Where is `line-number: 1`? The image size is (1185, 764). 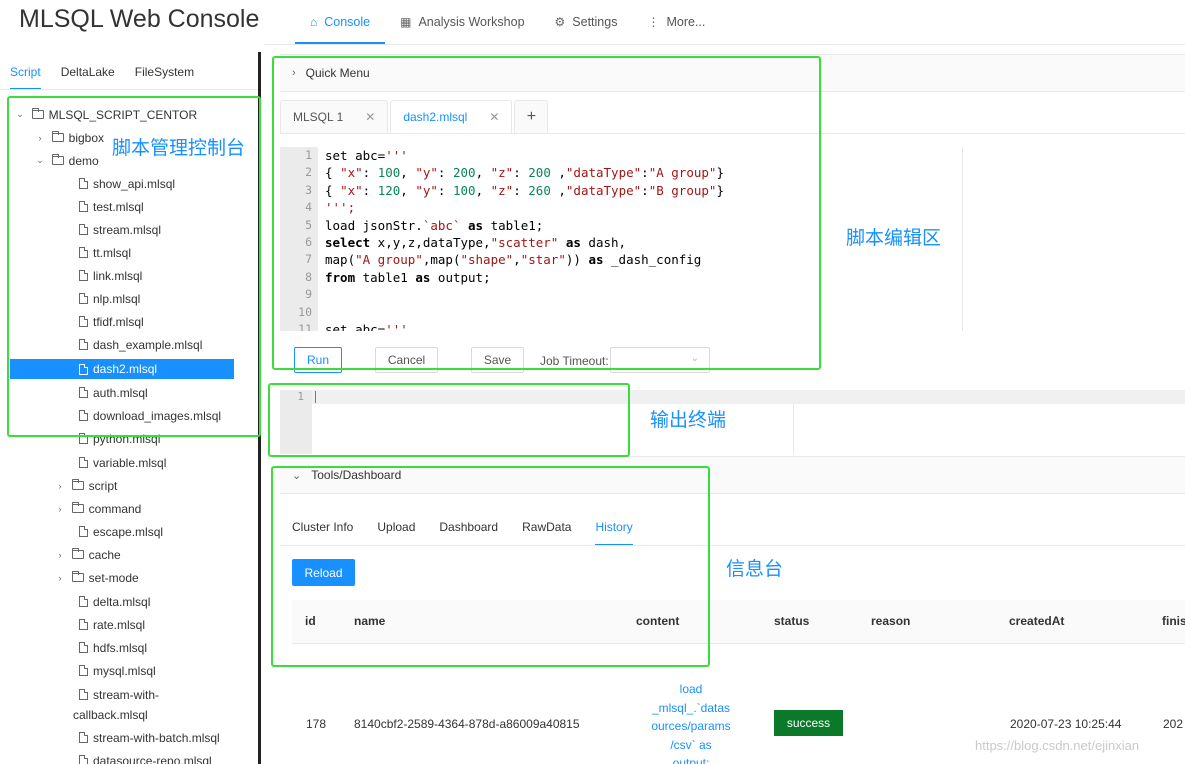
line-number: 1 is located at coordinates (300, 396).